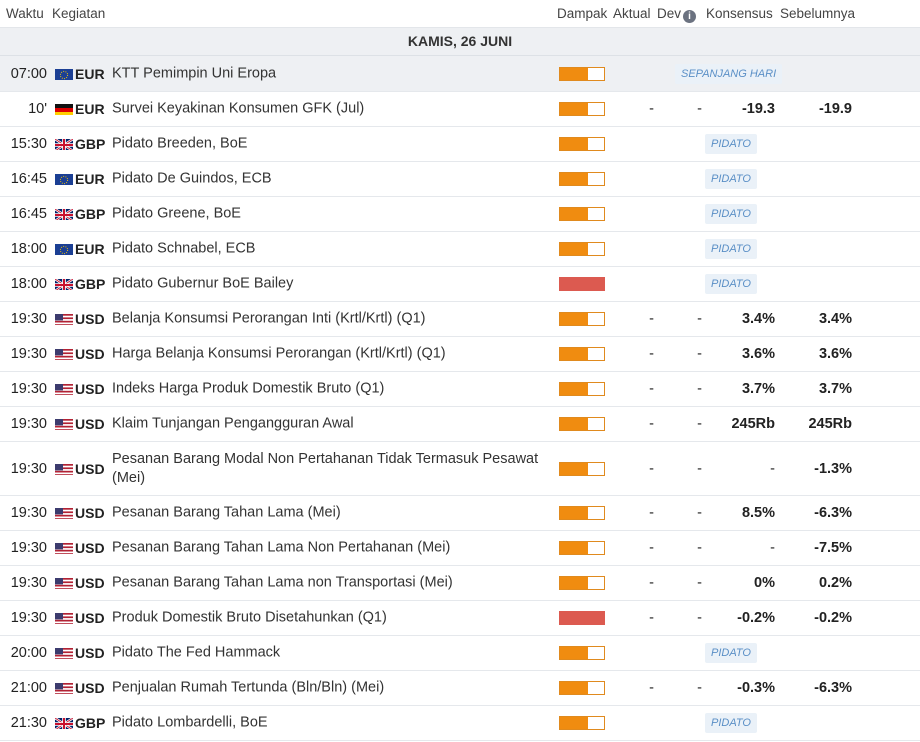 This screenshot has width=920, height=742. What do you see at coordinates (336, 653) in the screenshot?
I see `event-name: Pidato The Fed Hammack` at bounding box center [336, 653].